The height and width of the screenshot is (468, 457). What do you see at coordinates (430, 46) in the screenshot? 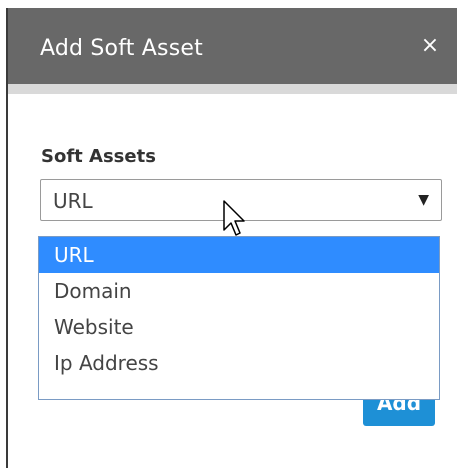
I see `close-icon: ×` at bounding box center [430, 46].